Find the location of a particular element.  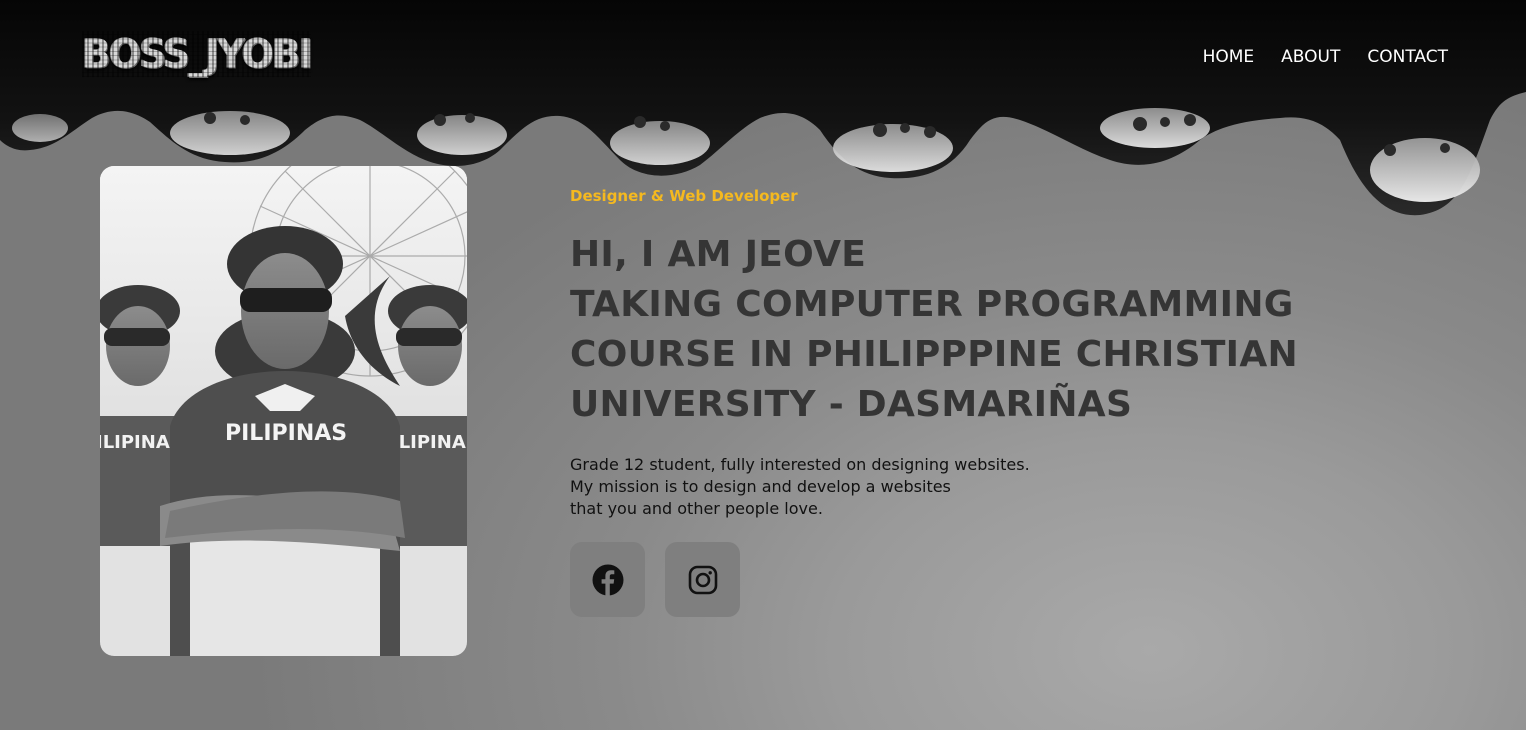

hero-heading-line: COURSE IN PHILIPPPINE CHRISTIAN is located at coordinates (934, 354).